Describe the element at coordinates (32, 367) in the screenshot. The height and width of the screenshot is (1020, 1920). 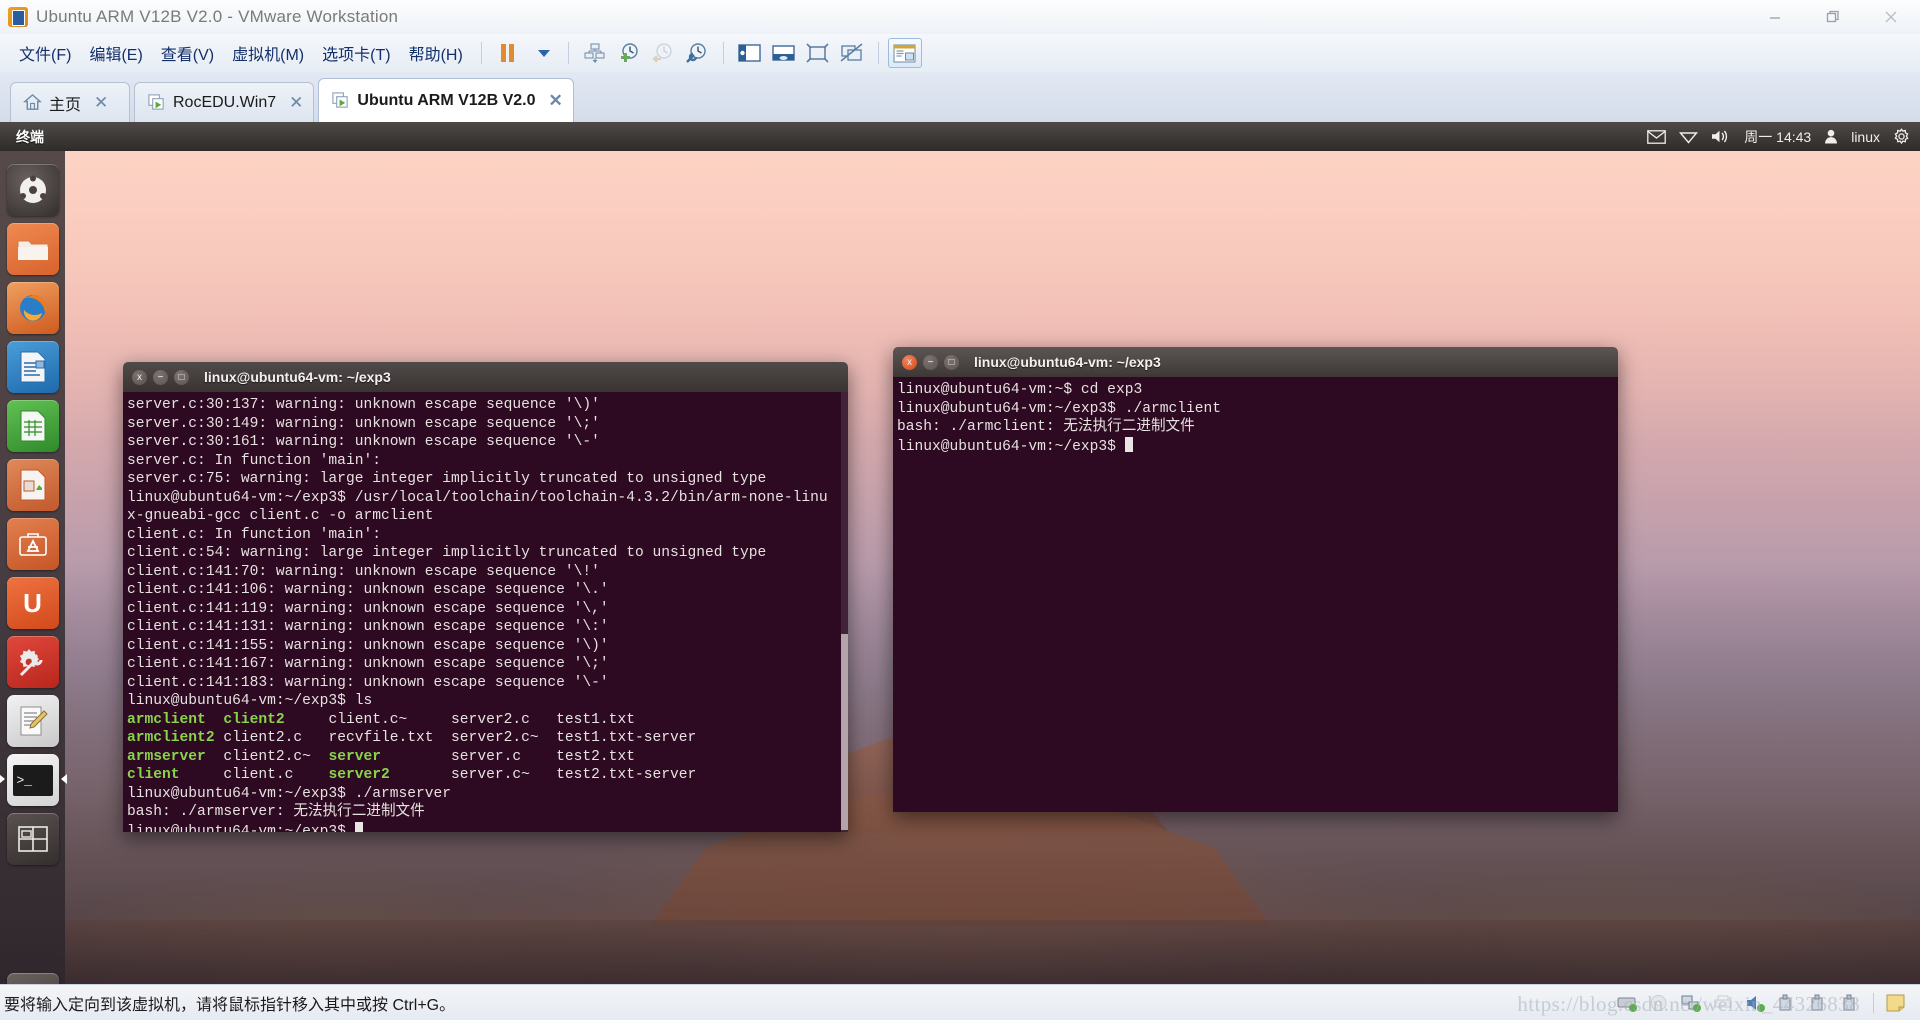
I see `launcher-writer` at that location.